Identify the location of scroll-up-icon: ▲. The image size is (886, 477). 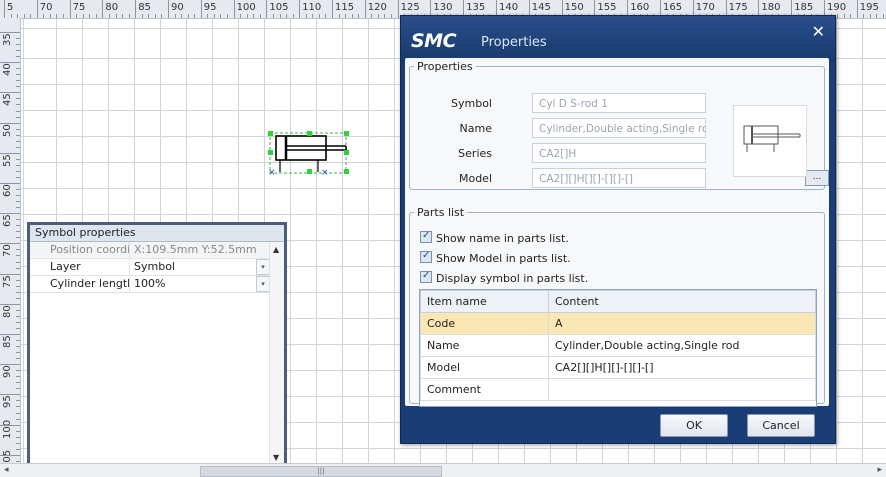
(276, 249).